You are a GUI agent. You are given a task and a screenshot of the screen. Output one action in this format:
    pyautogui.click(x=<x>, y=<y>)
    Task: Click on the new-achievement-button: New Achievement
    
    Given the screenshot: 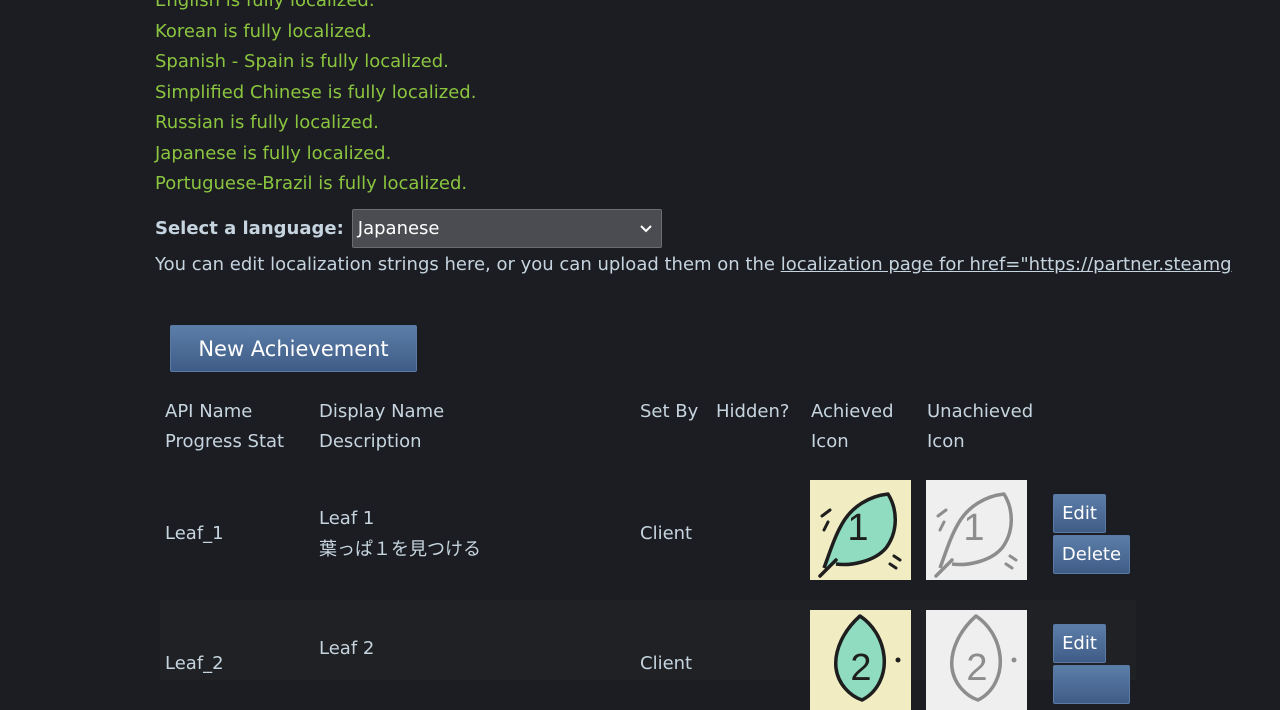 What is the action you would take?
    pyautogui.click(x=293, y=348)
    